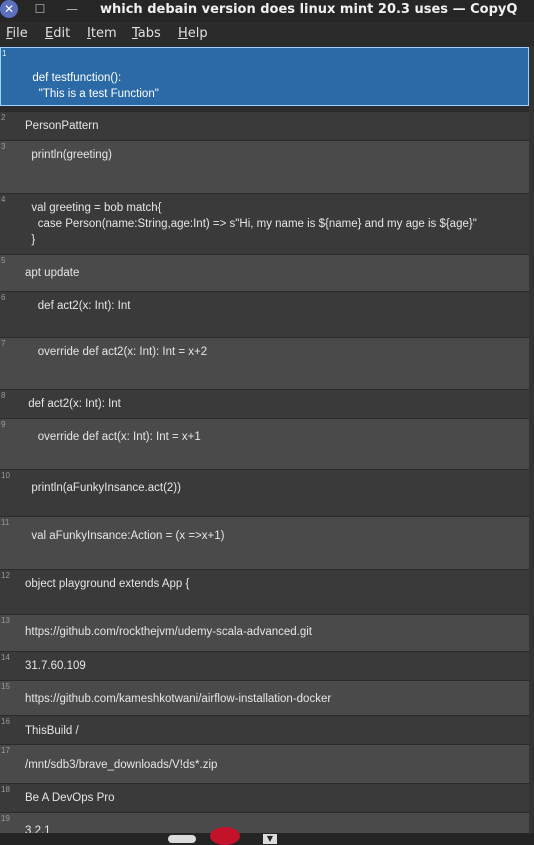  I want to click on menu-tabs-label: abs, so click(149, 33).